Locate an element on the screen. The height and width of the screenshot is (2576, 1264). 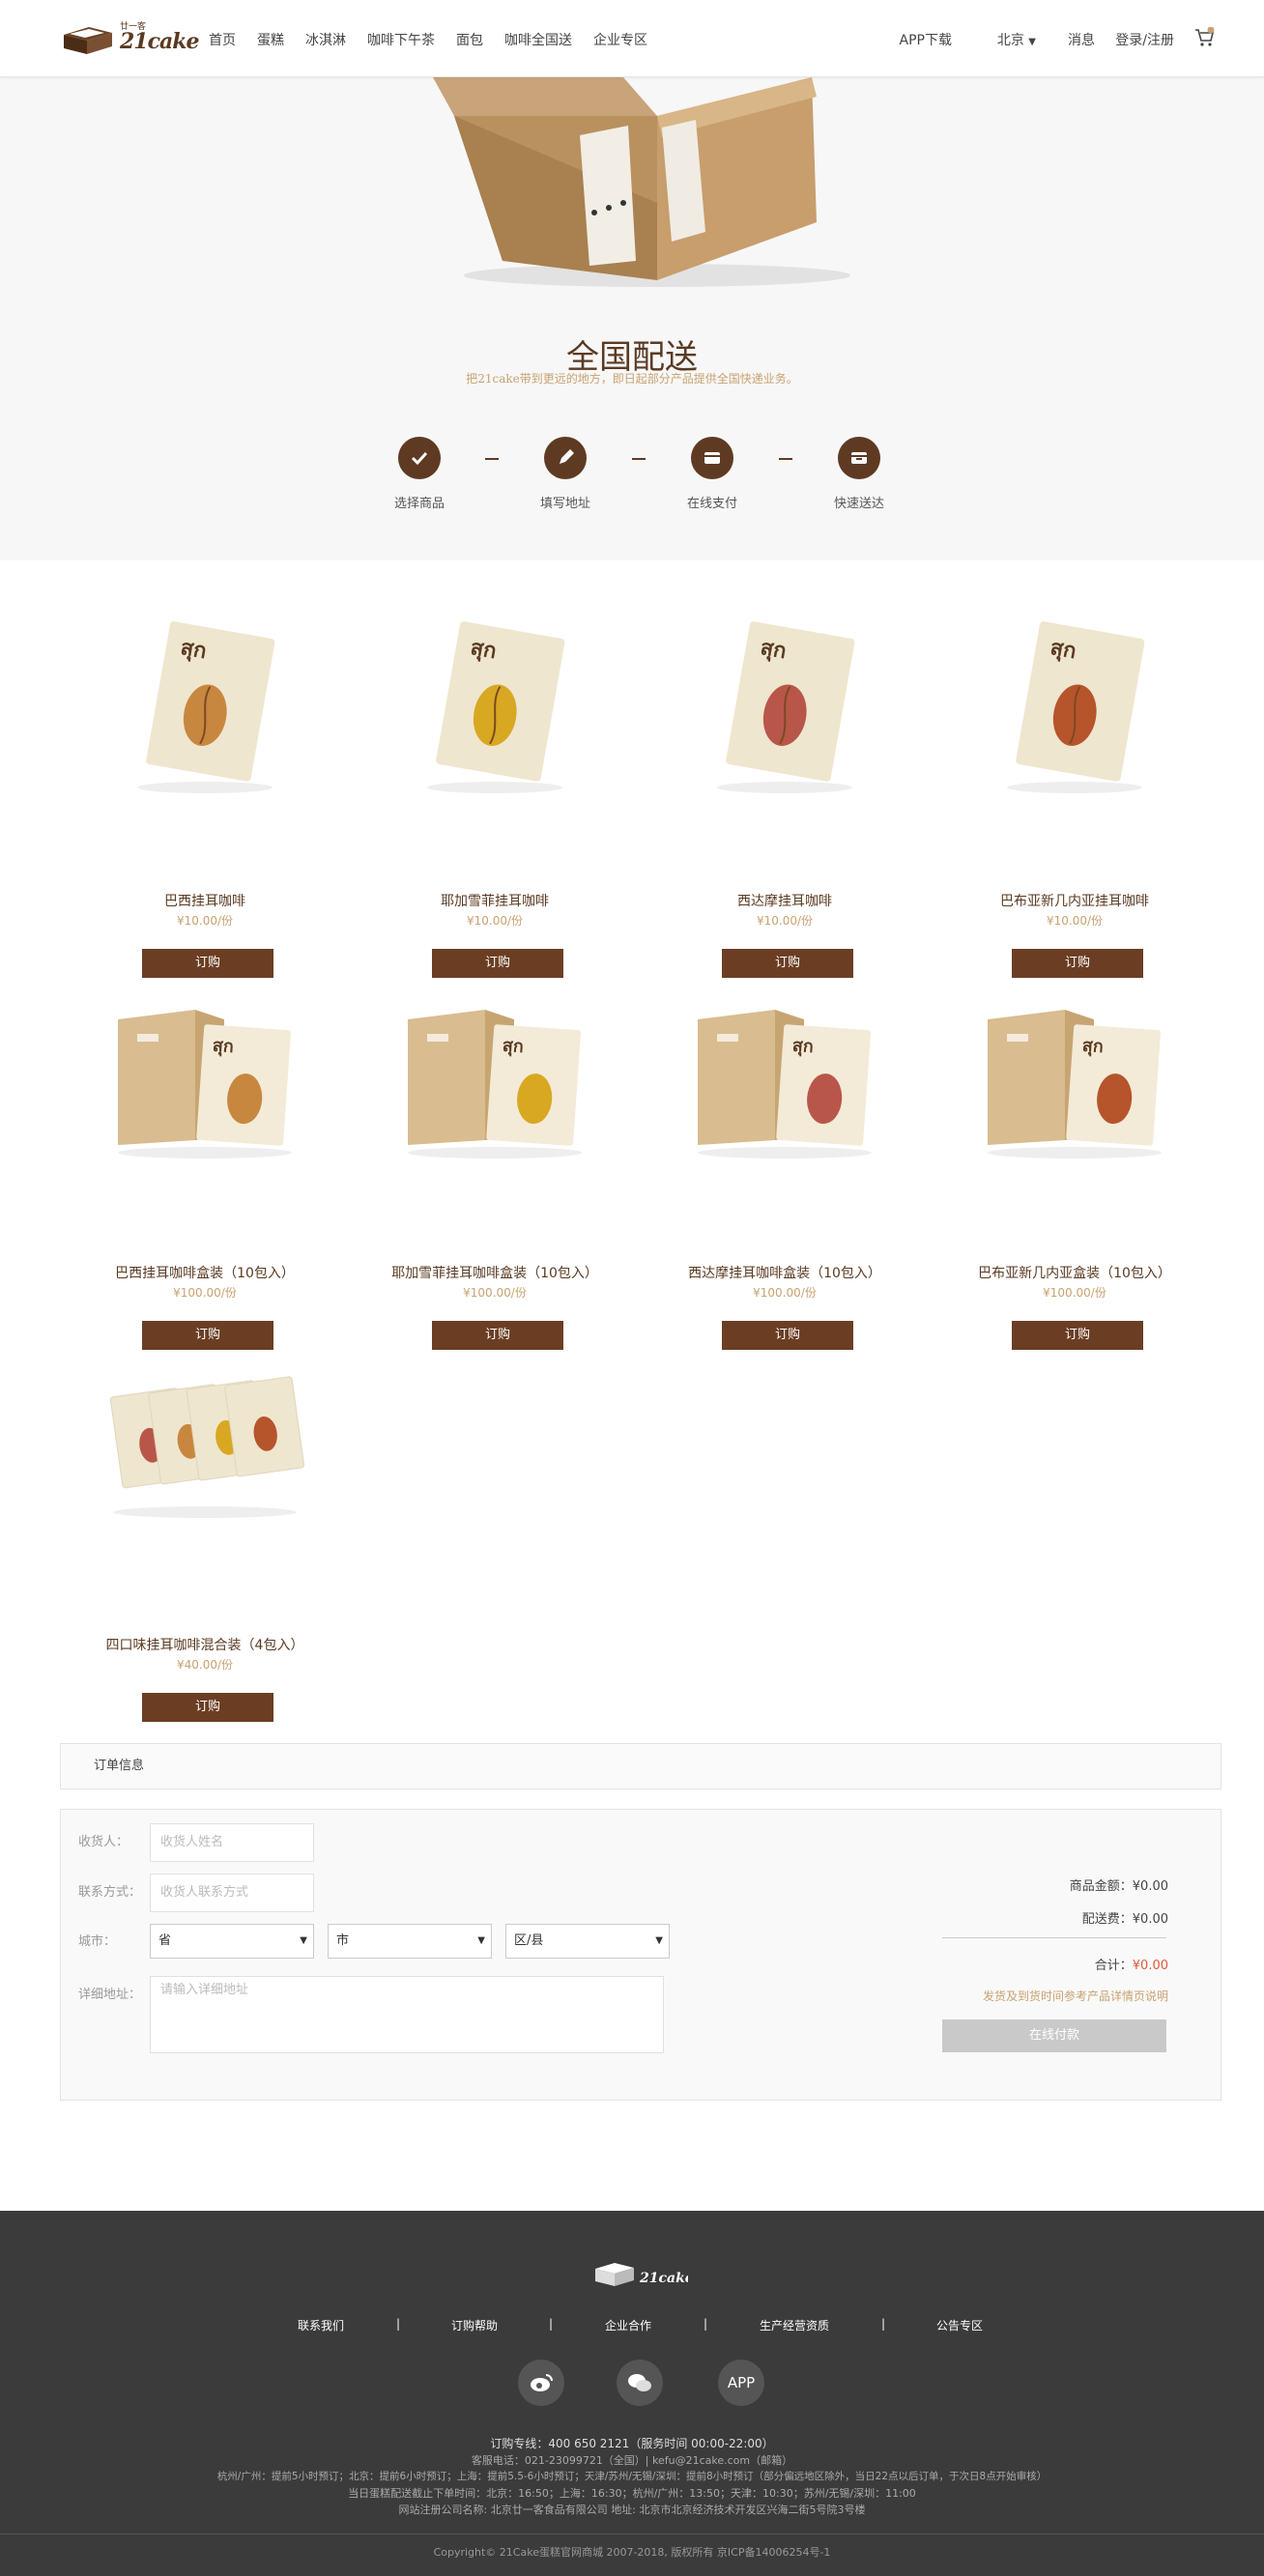
check-icon is located at coordinates (419, 458).